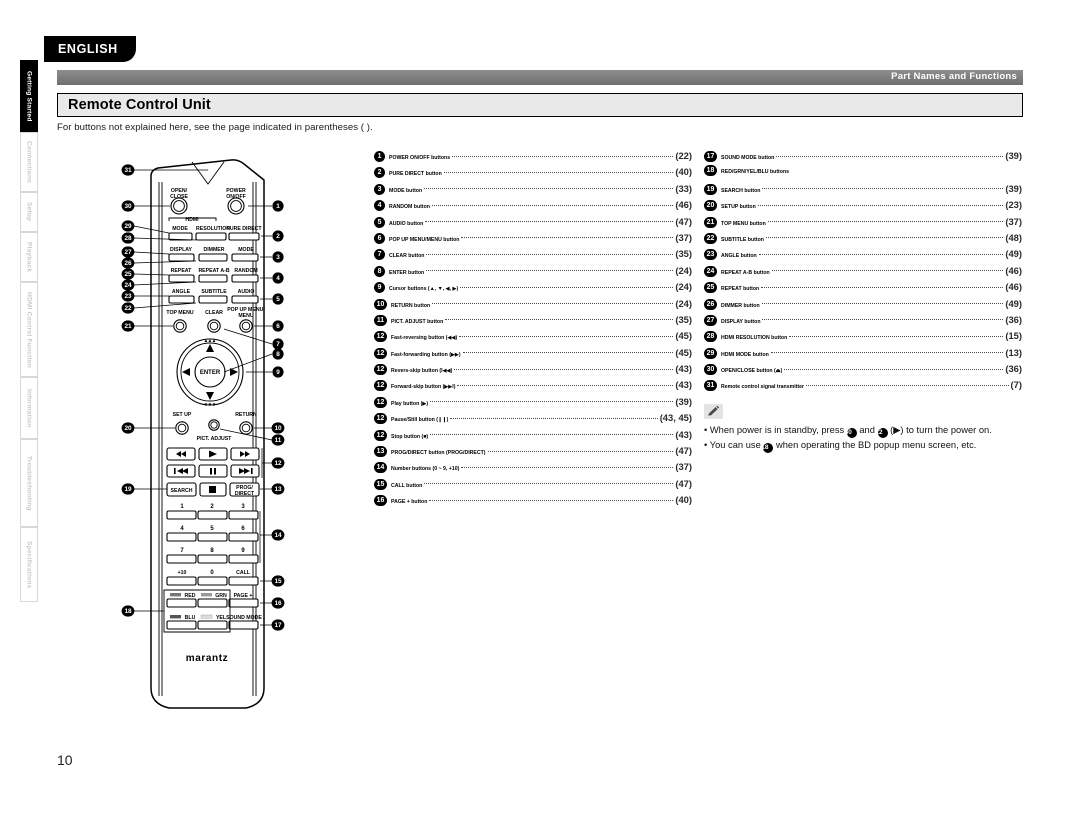 This screenshot has width=1080, height=834. I want to click on item-label: Stop button (■), so click(410, 436).